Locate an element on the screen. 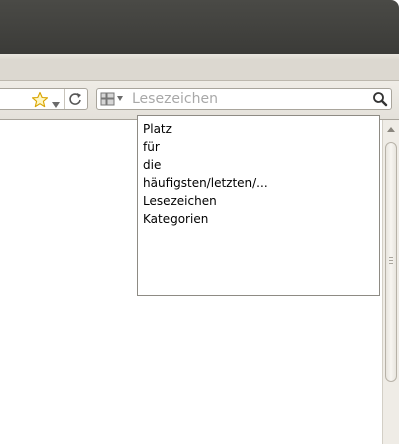 This screenshot has width=399, height=444. search-engine-icon is located at coordinates (115, 99).